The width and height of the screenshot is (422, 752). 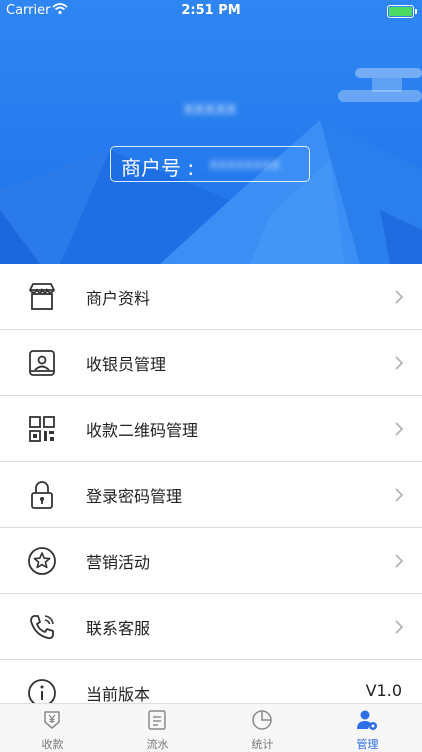 I want to click on tab-transactions: 流水, so click(x=157, y=727).